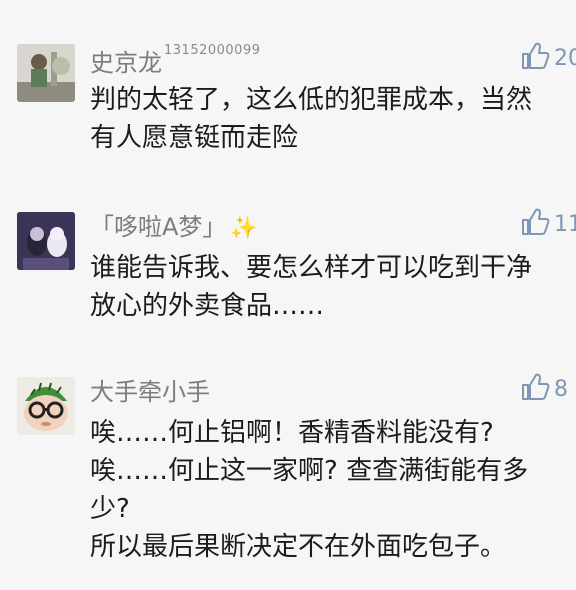 This screenshot has width=576, height=590. I want to click on like-button: 11, so click(548, 224).